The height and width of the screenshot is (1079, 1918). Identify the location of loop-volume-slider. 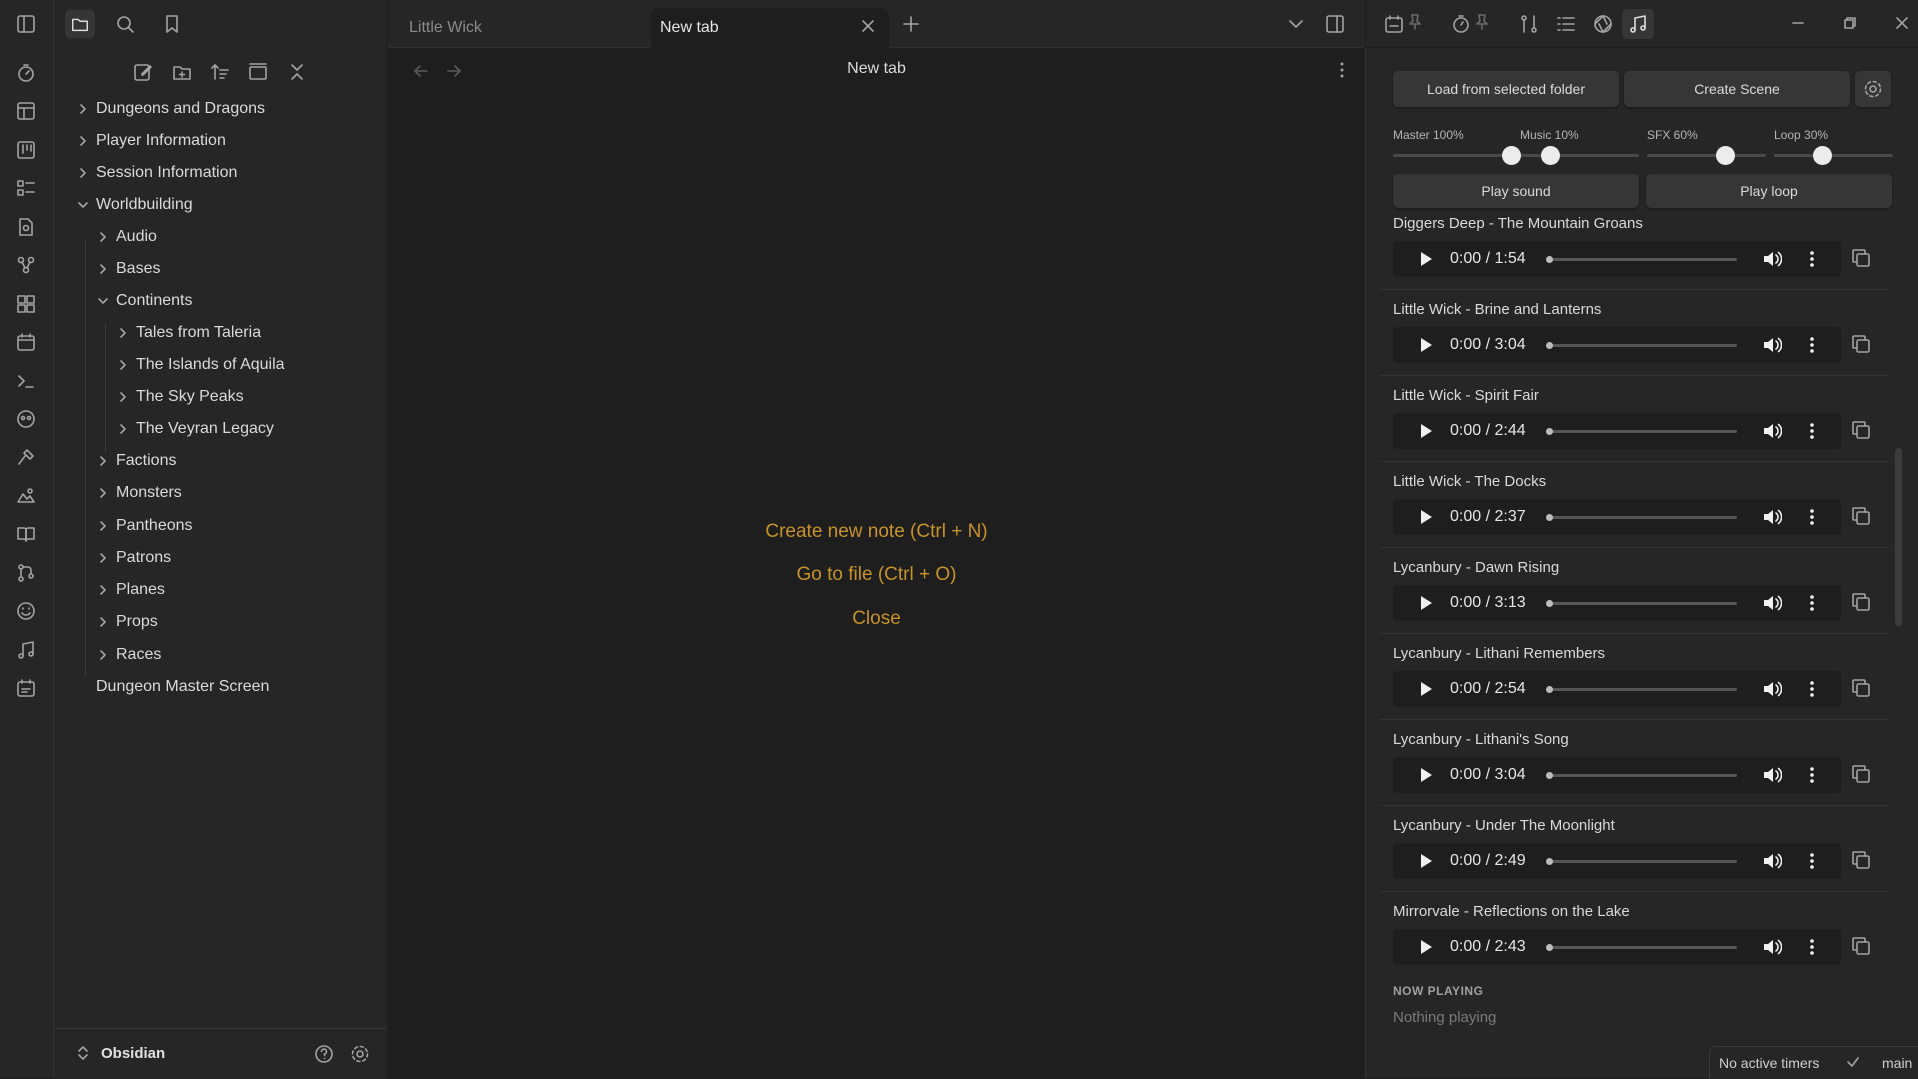
(1833, 155).